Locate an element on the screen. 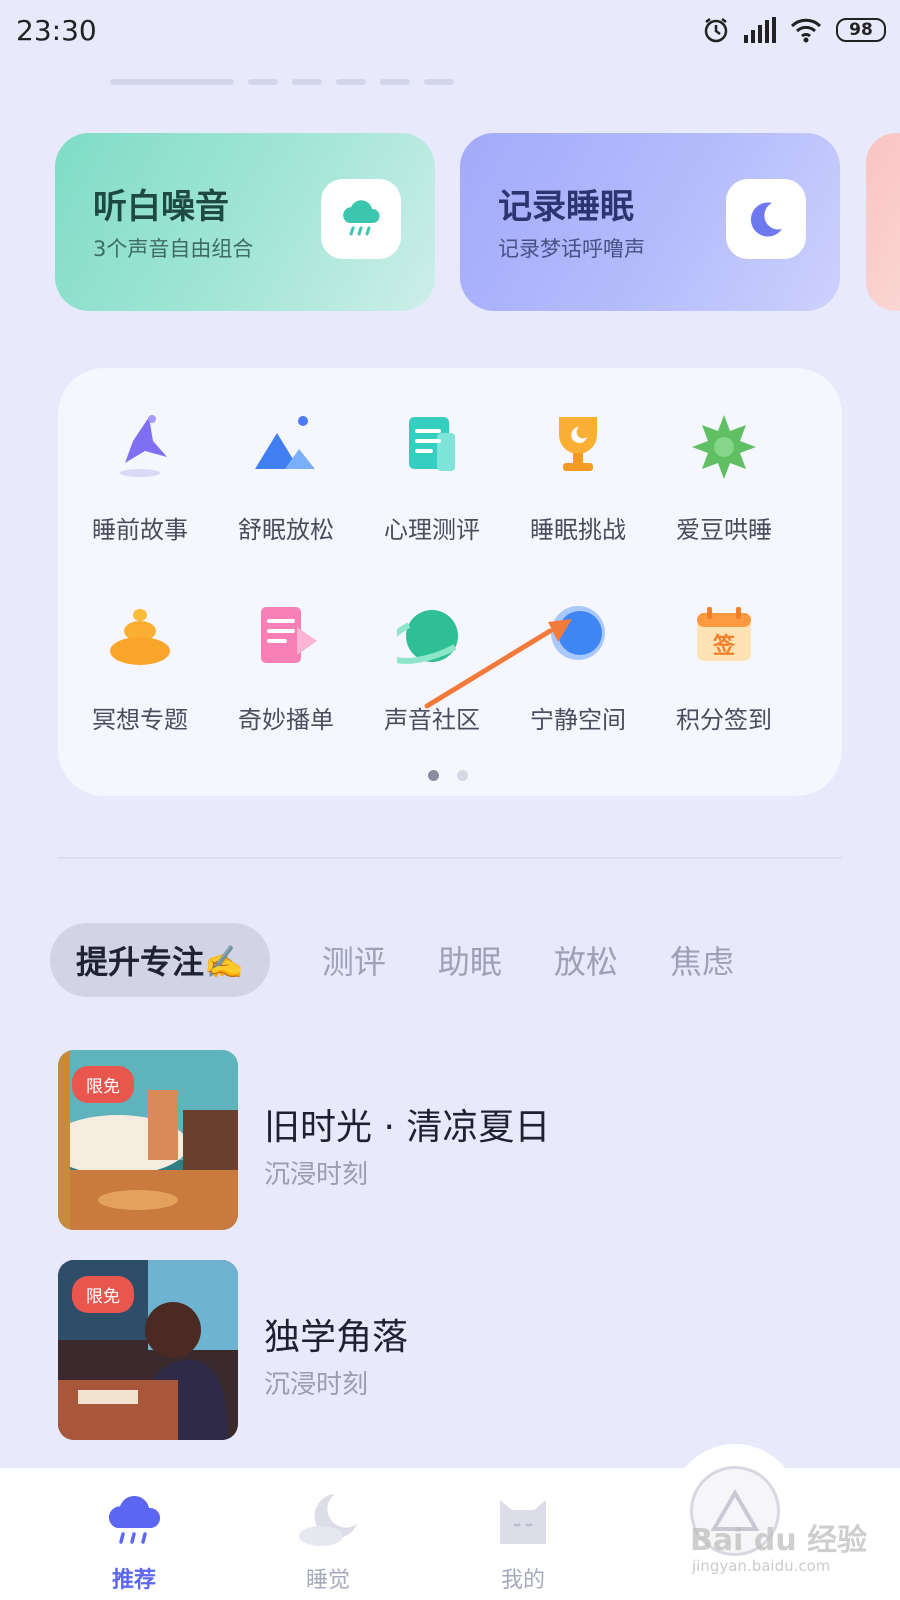 This screenshot has width=900, height=1600. card-title: 记录睡眠 is located at coordinates (566, 207).